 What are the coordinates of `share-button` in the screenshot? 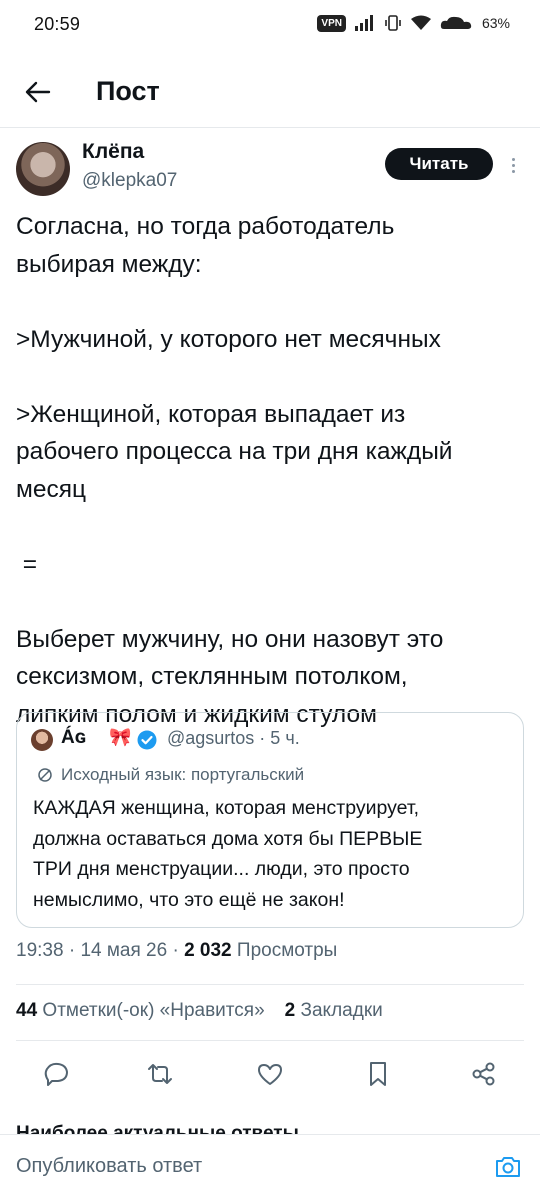 It's located at (484, 1074).